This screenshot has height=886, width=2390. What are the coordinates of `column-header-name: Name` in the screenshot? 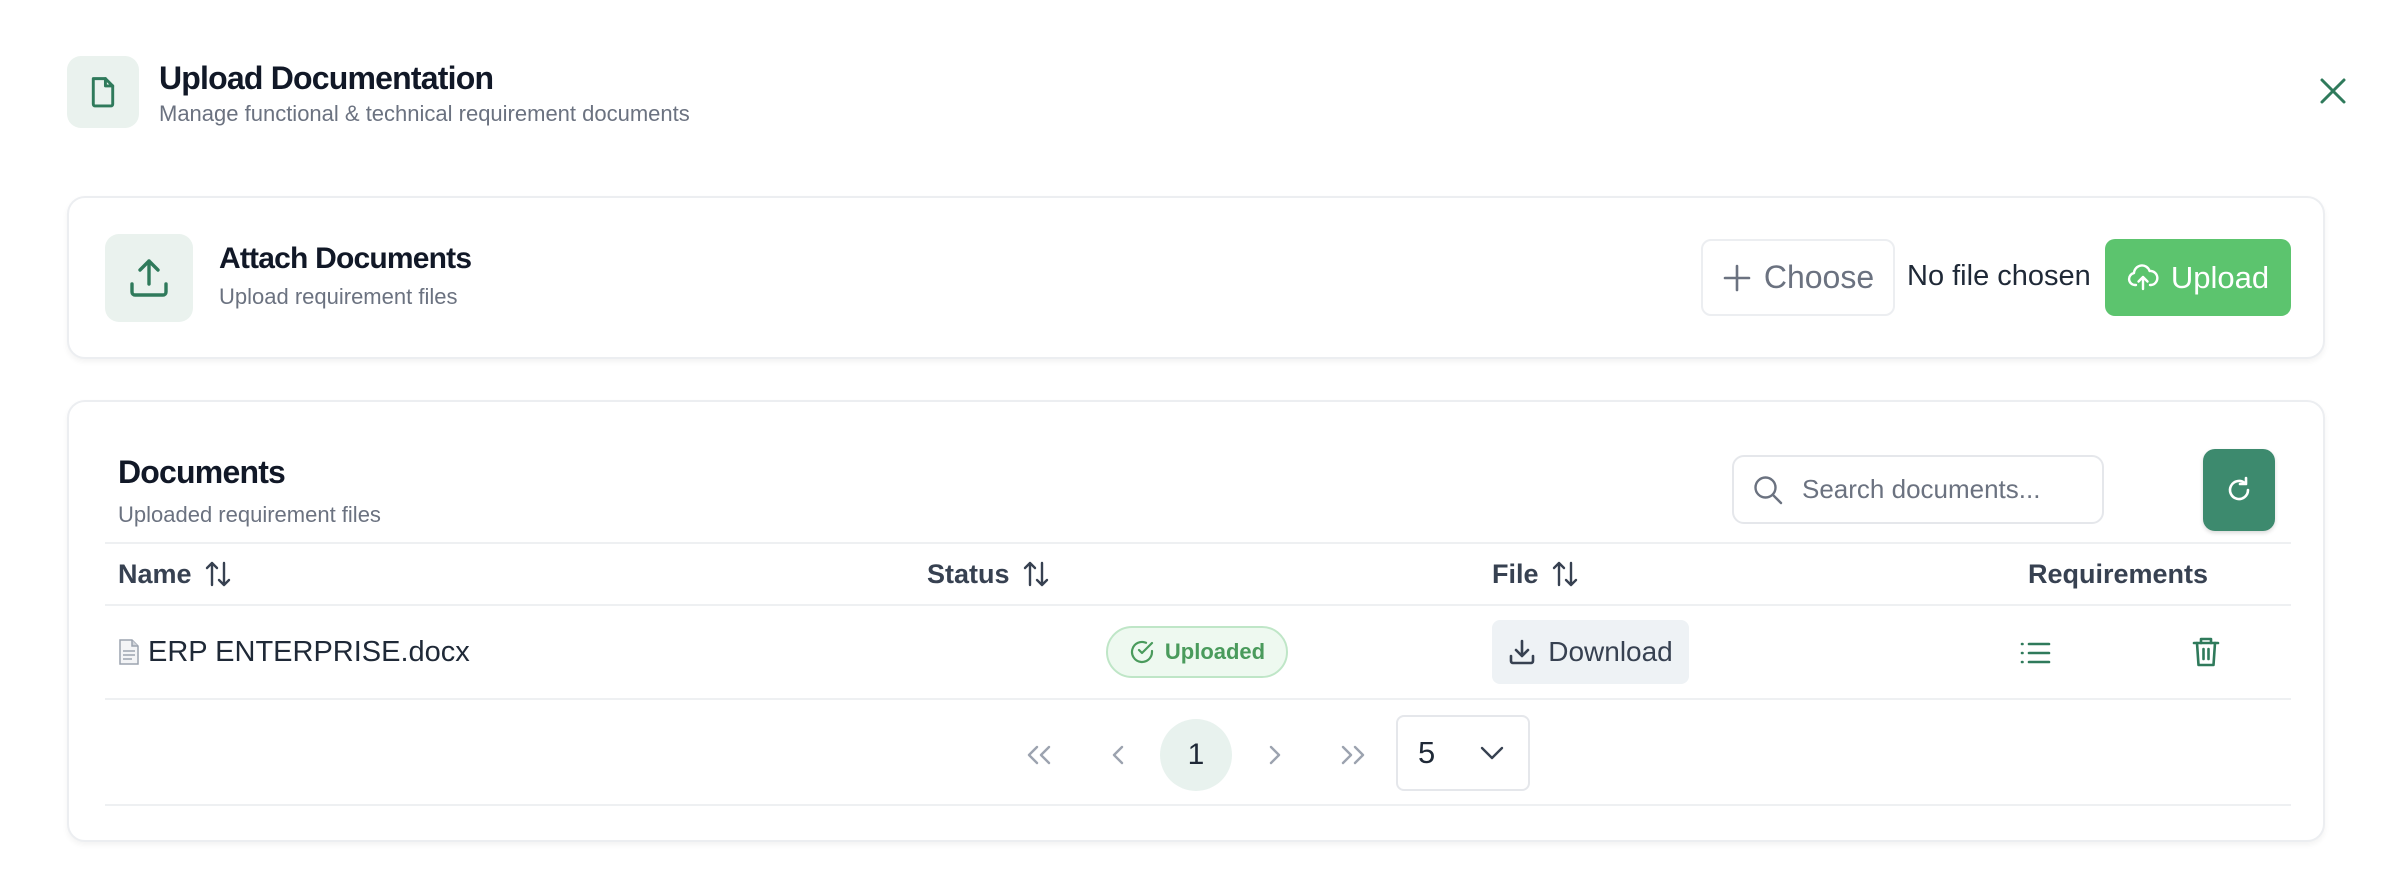 It's located at (175, 574).